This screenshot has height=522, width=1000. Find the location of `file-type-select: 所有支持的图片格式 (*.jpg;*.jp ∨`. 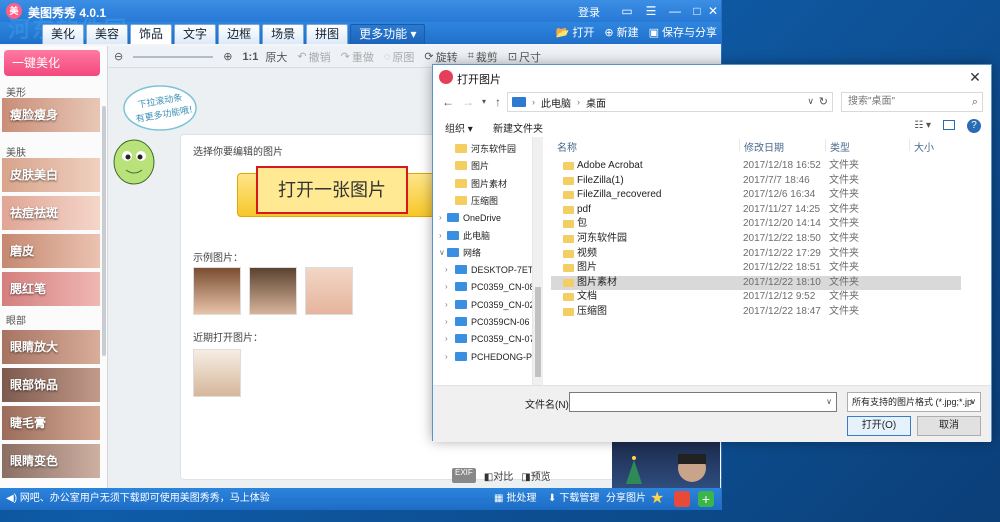

file-type-select: 所有支持的图片格式 (*.jpg;*.jp ∨ is located at coordinates (914, 402).